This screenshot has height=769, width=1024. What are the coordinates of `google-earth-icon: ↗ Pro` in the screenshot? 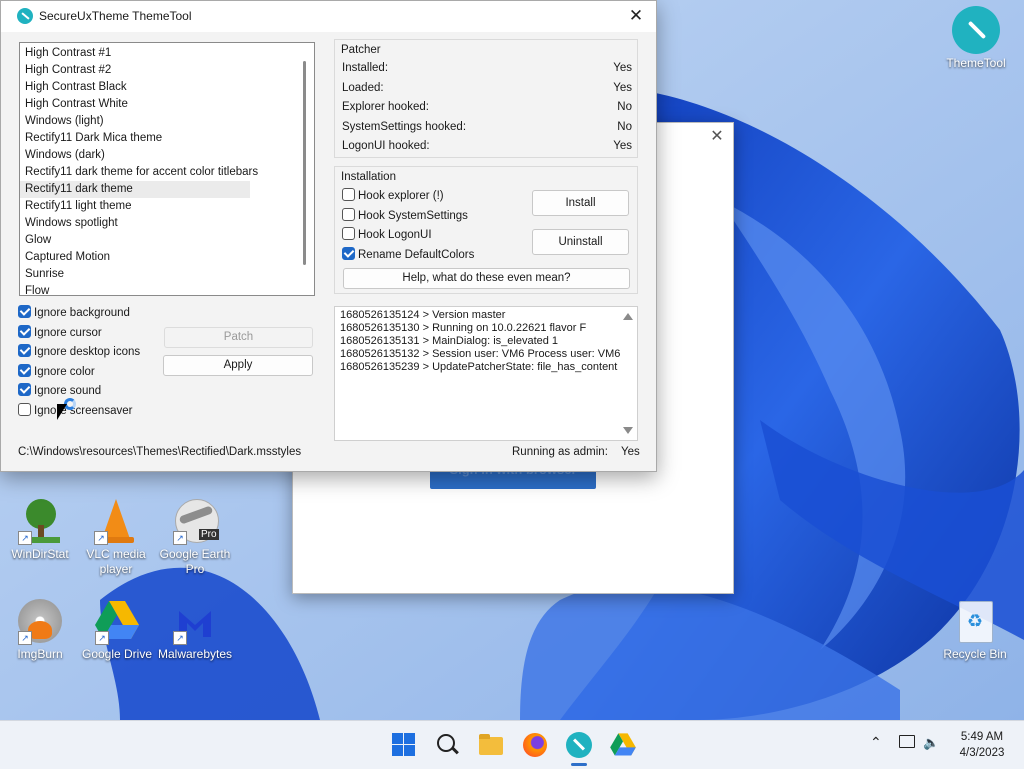 It's located at (195, 521).